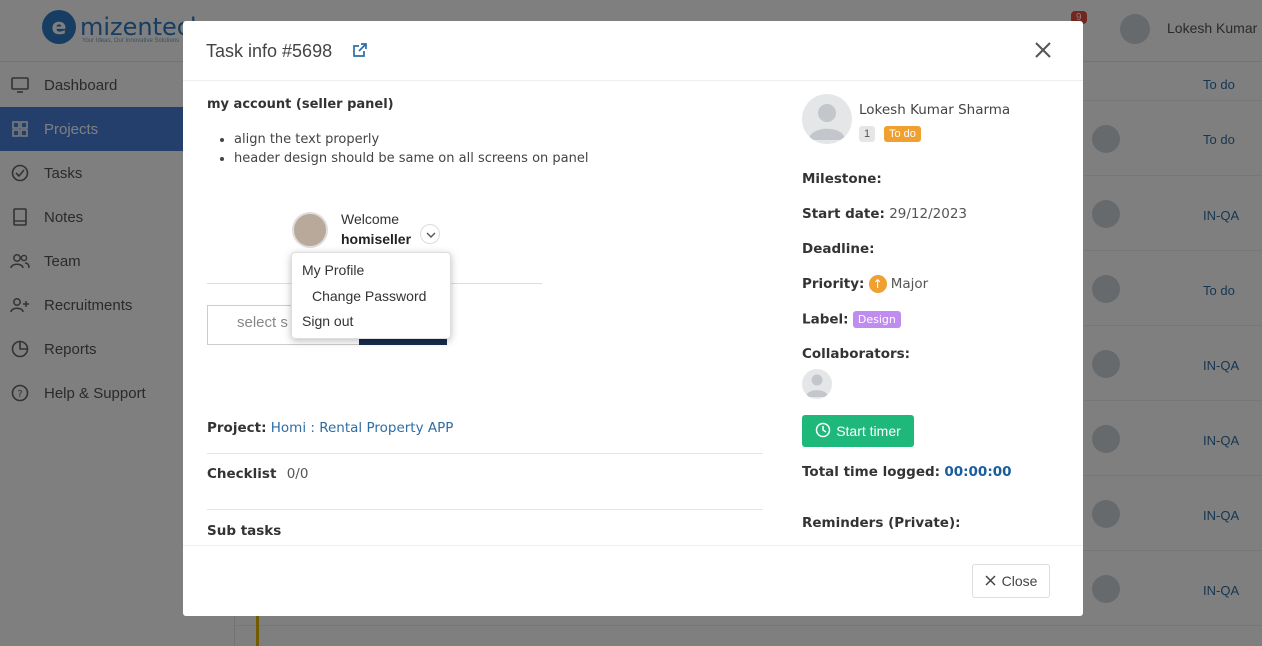 This screenshot has width=1262, height=646. I want to click on list-item: align the text properly, so click(411, 139).